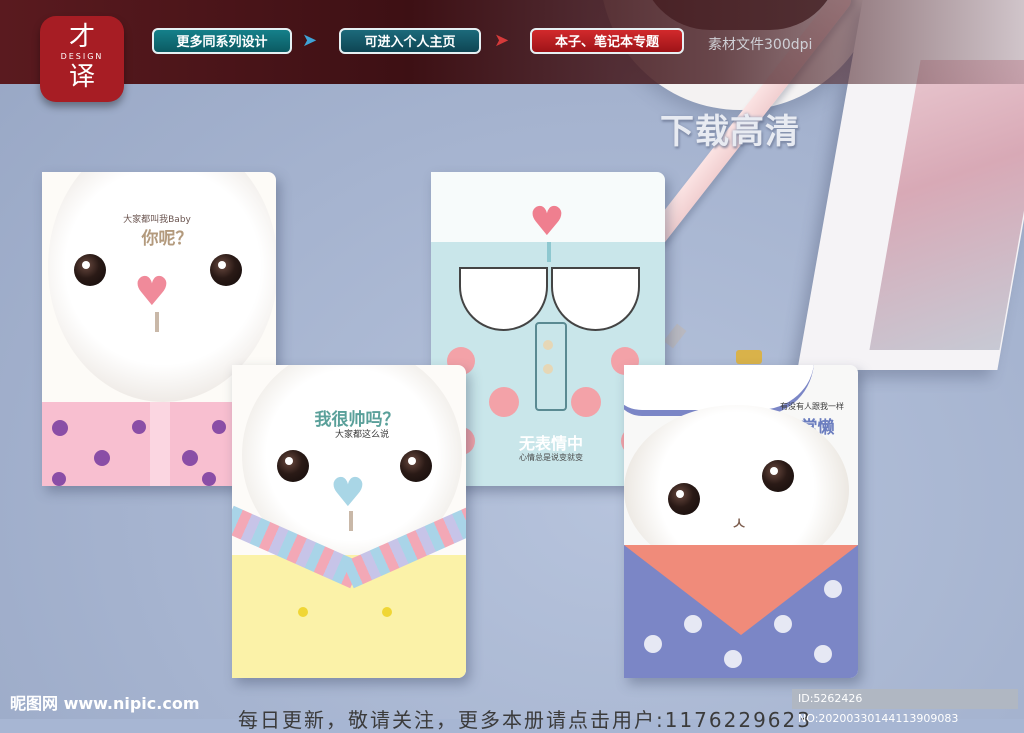  I want to click on logo-char-top: 才, so click(81, 37).